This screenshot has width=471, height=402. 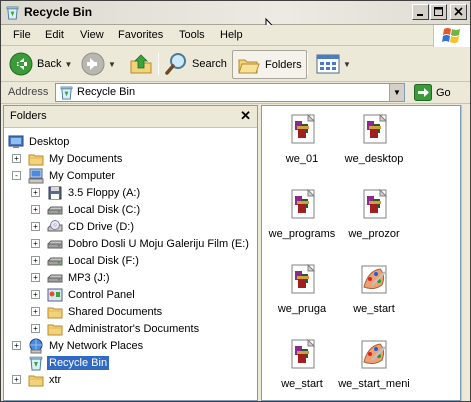 I want to click on menu-file: File, so click(x=22, y=35).